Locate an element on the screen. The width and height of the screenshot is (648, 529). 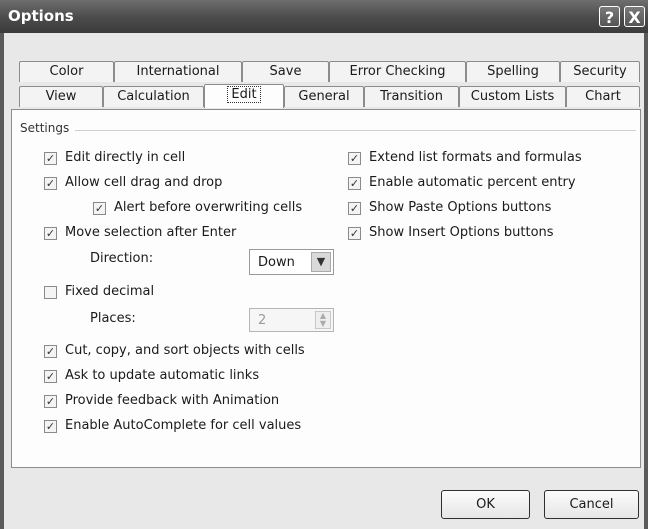
direction-select: Down ▼ is located at coordinates (291, 262).